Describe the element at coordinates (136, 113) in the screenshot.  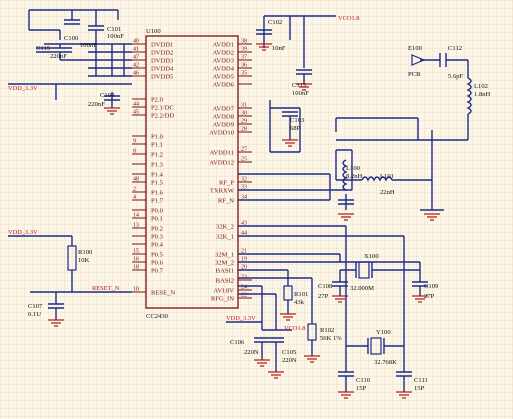
I see `pin-number: 45` at that location.